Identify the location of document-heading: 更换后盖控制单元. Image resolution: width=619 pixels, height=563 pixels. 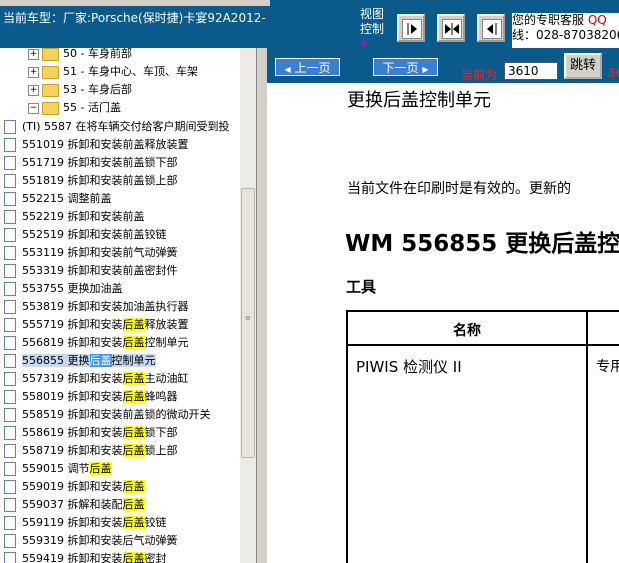
(419, 100).